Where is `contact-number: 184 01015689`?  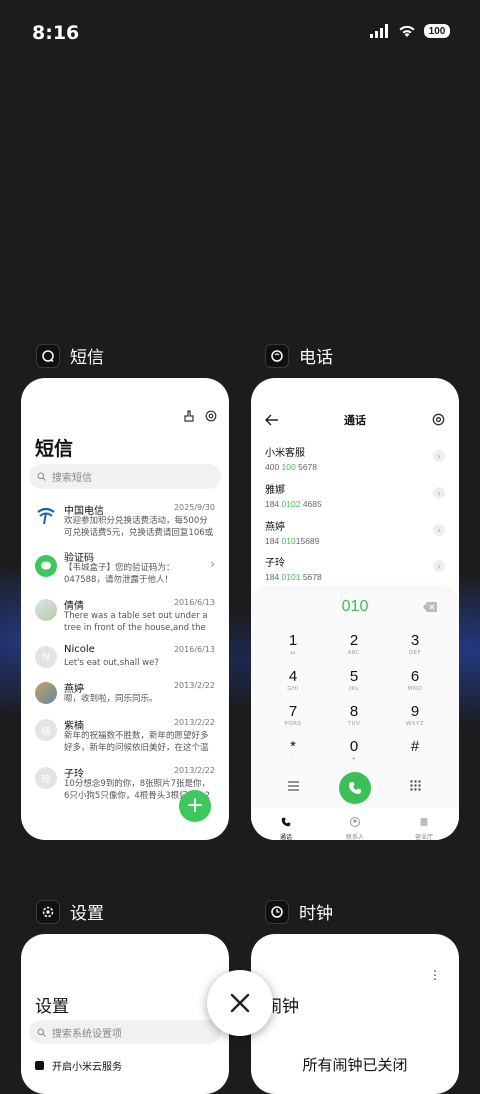
contact-number: 184 01015689 is located at coordinates (292, 541).